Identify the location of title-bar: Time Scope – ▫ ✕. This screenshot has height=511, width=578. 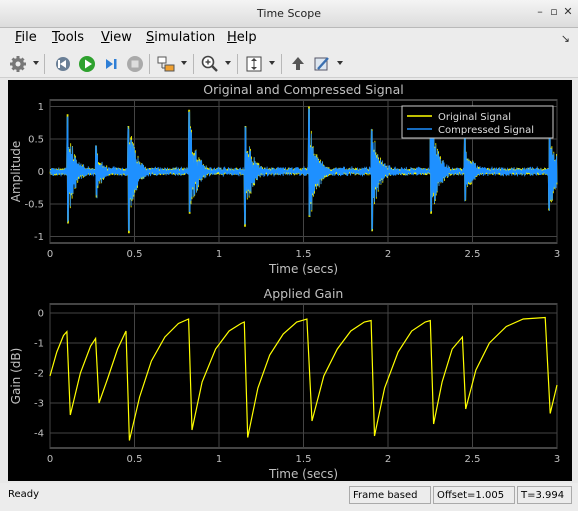
(289, 14).